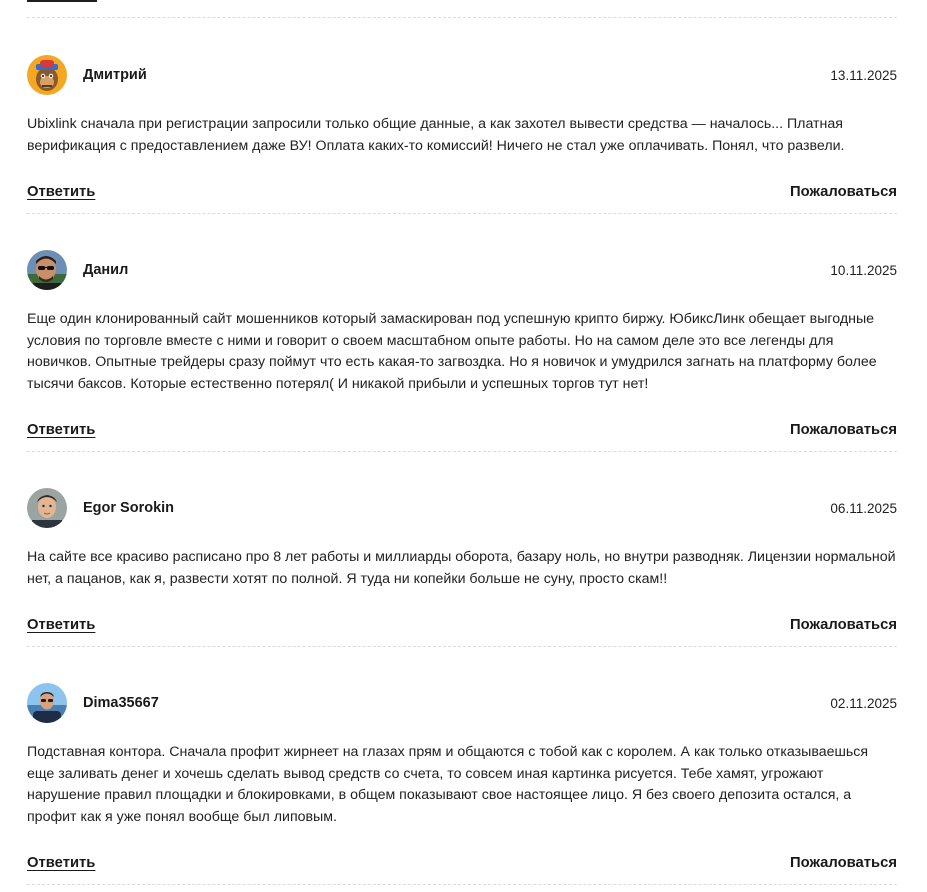 The height and width of the screenshot is (892, 927). I want to click on review-header: Dima35667 02.11.2025, so click(462, 703).